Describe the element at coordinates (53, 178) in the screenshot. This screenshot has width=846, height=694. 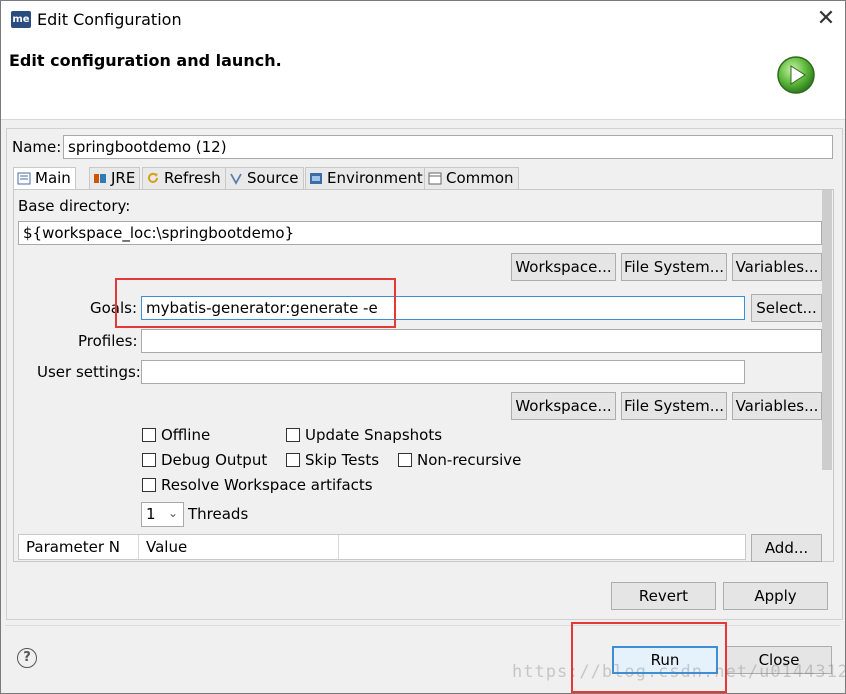
I see `tab-label-main: Main` at that location.